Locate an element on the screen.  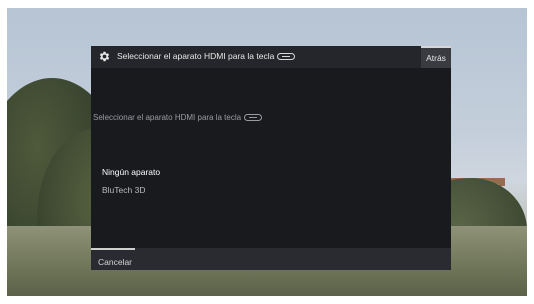
back-button: Atrás is located at coordinates (436, 57).